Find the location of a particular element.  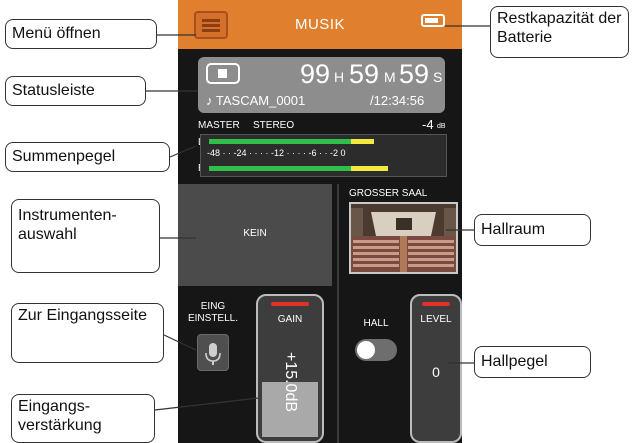

file-name: ♪ TASCAM_0001 is located at coordinates (256, 100).